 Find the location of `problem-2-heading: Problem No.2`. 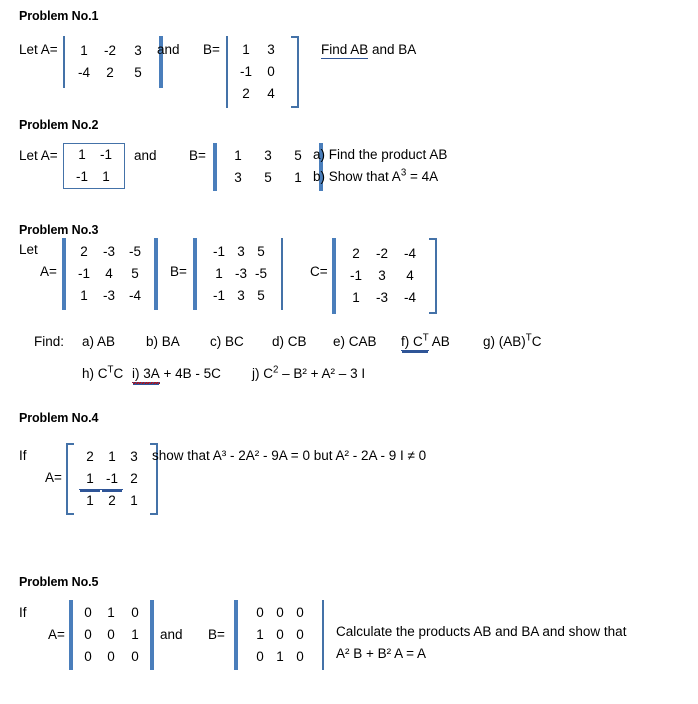

problem-2-heading: Problem No.2 is located at coordinates (59, 125).